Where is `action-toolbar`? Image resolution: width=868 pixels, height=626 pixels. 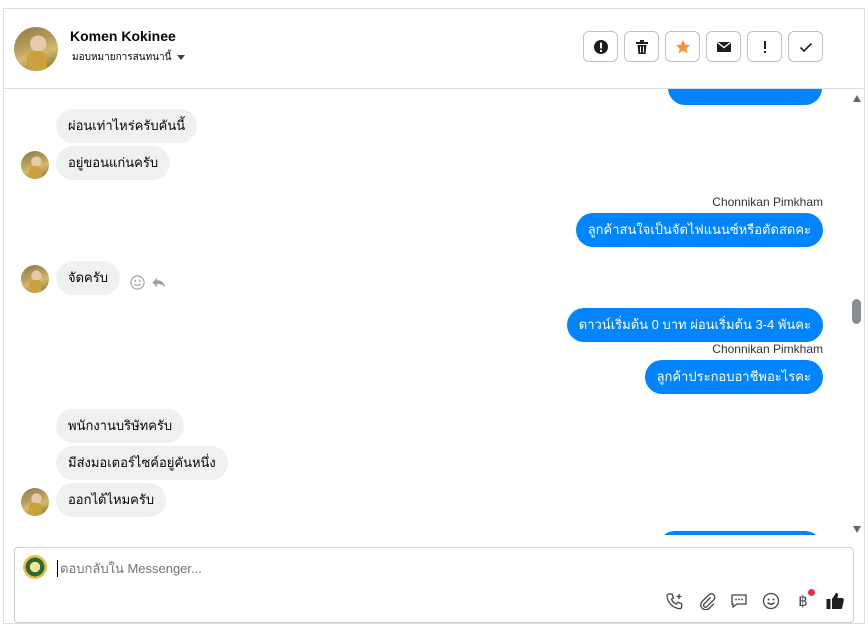 action-toolbar is located at coordinates (703, 46).